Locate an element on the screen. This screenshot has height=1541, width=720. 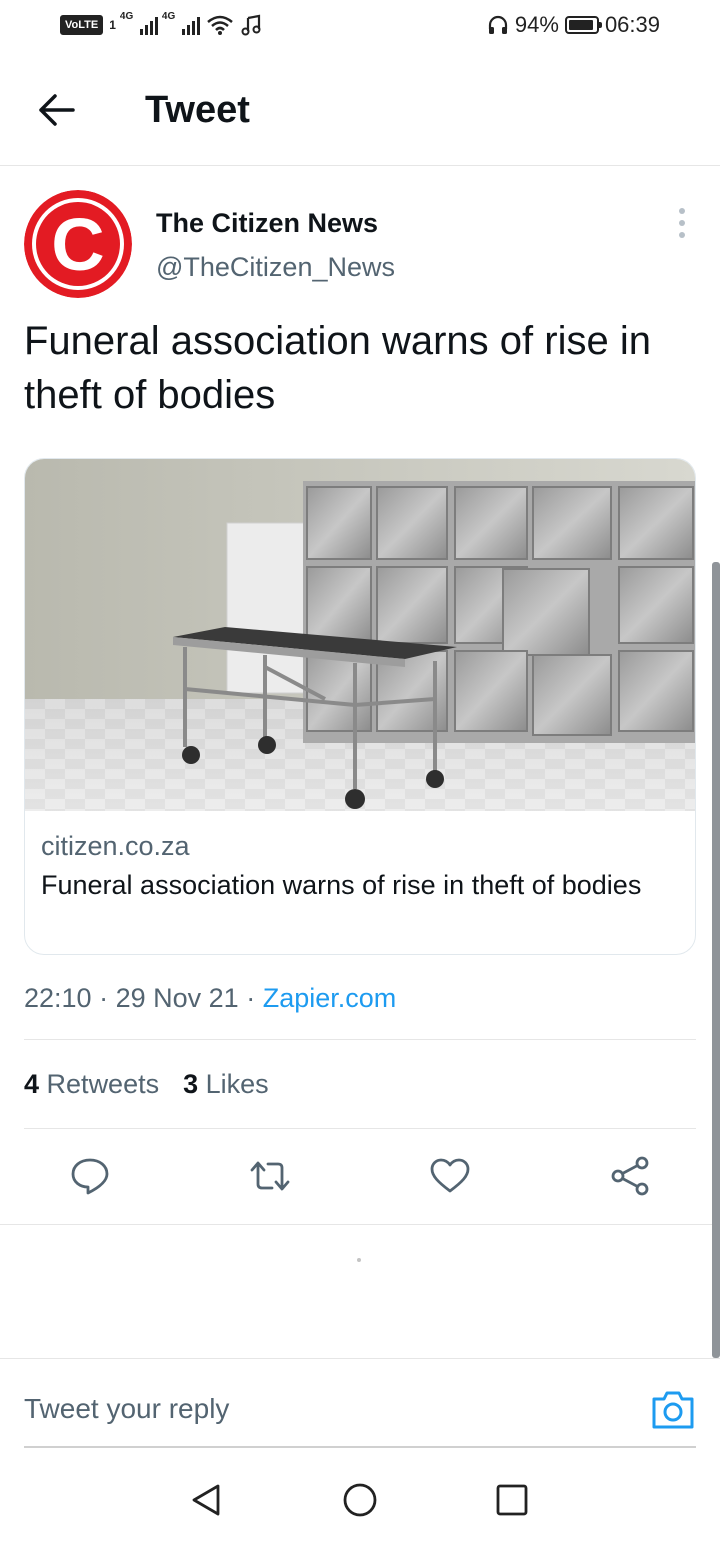
music-note-icon is located at coordinates (251, 25).